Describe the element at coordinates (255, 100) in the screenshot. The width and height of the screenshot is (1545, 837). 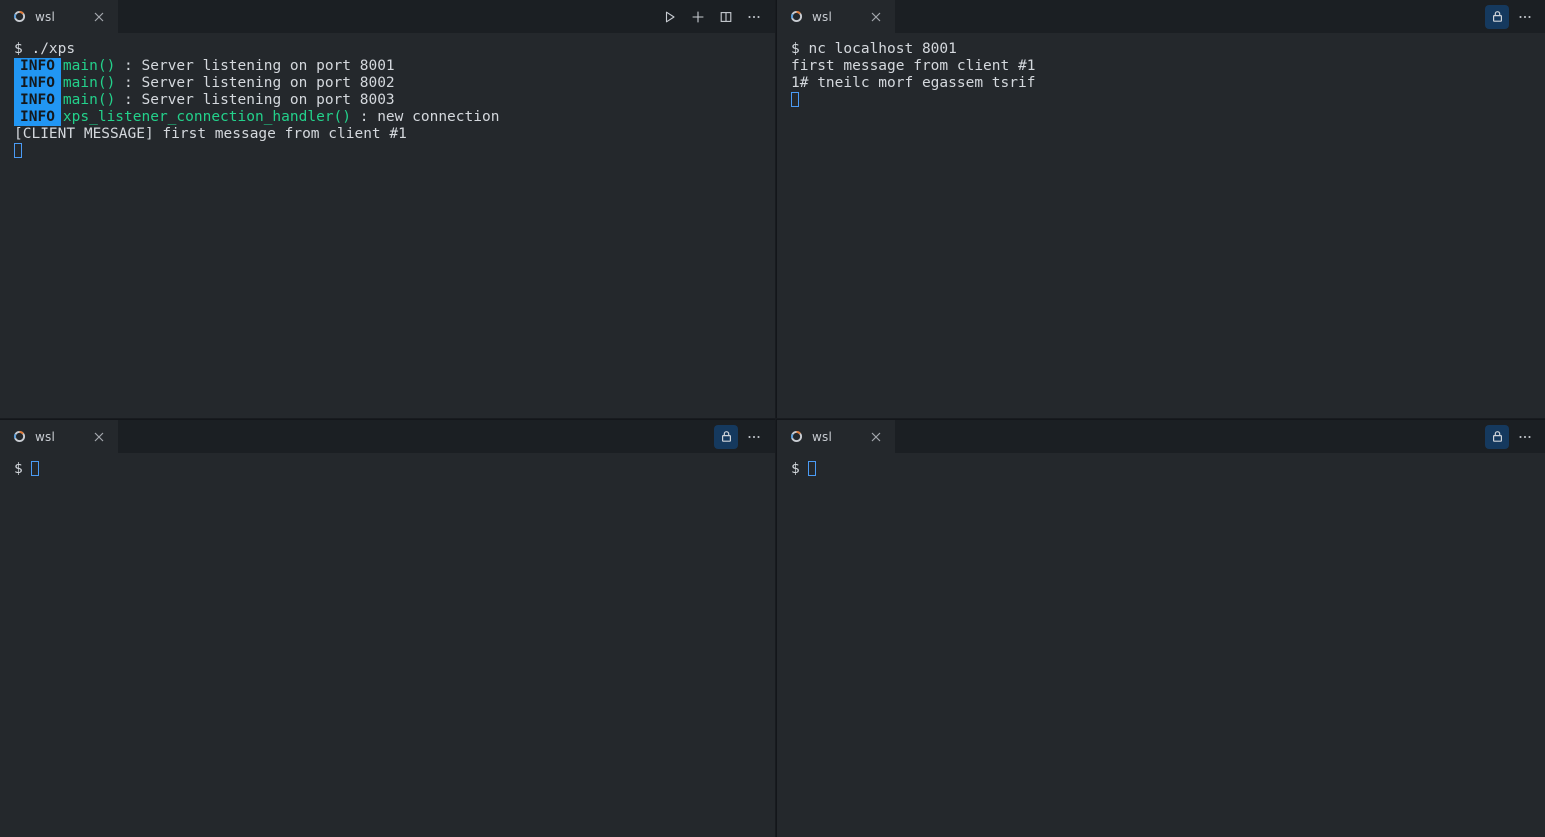
I see `log-message: : Server listening on port 8003` at that location.